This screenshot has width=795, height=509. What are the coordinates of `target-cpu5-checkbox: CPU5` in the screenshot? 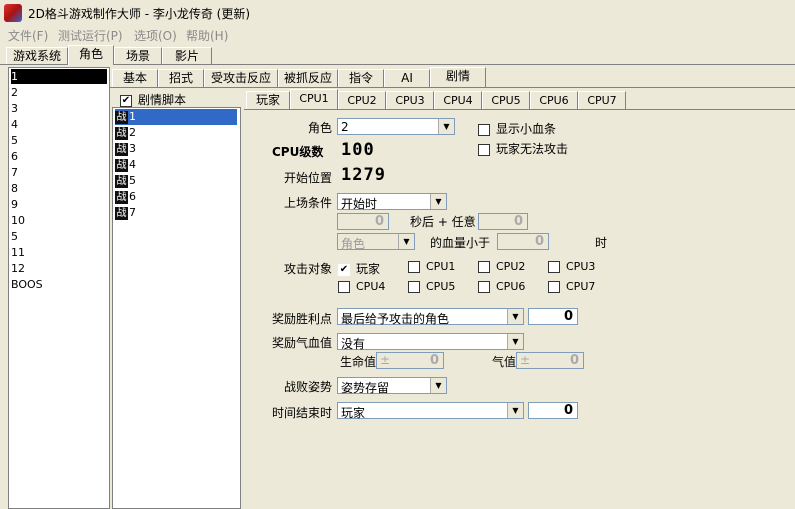 It's located at (431, 286).